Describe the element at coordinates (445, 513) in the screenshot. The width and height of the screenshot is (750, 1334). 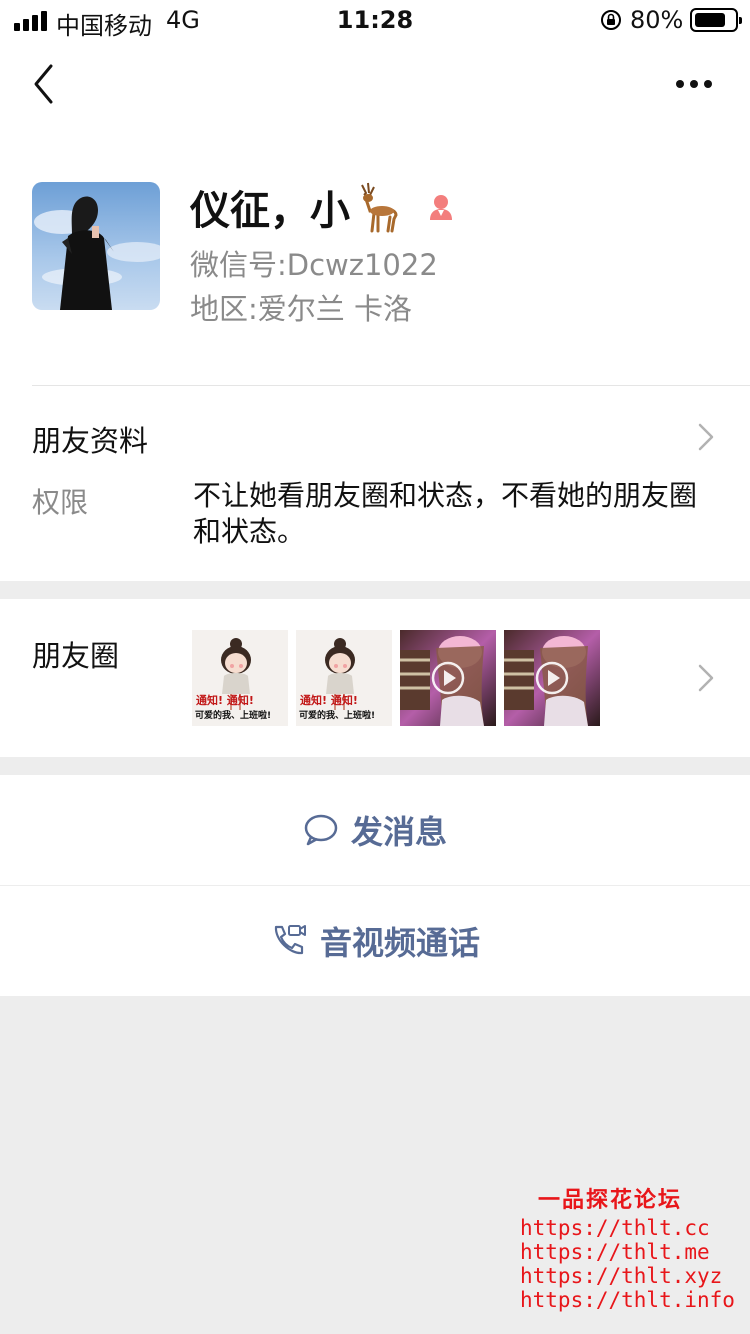
I see `permission-text: 不让她看朋友圈和状态，不看她的朋友圈和状态。` at that location.